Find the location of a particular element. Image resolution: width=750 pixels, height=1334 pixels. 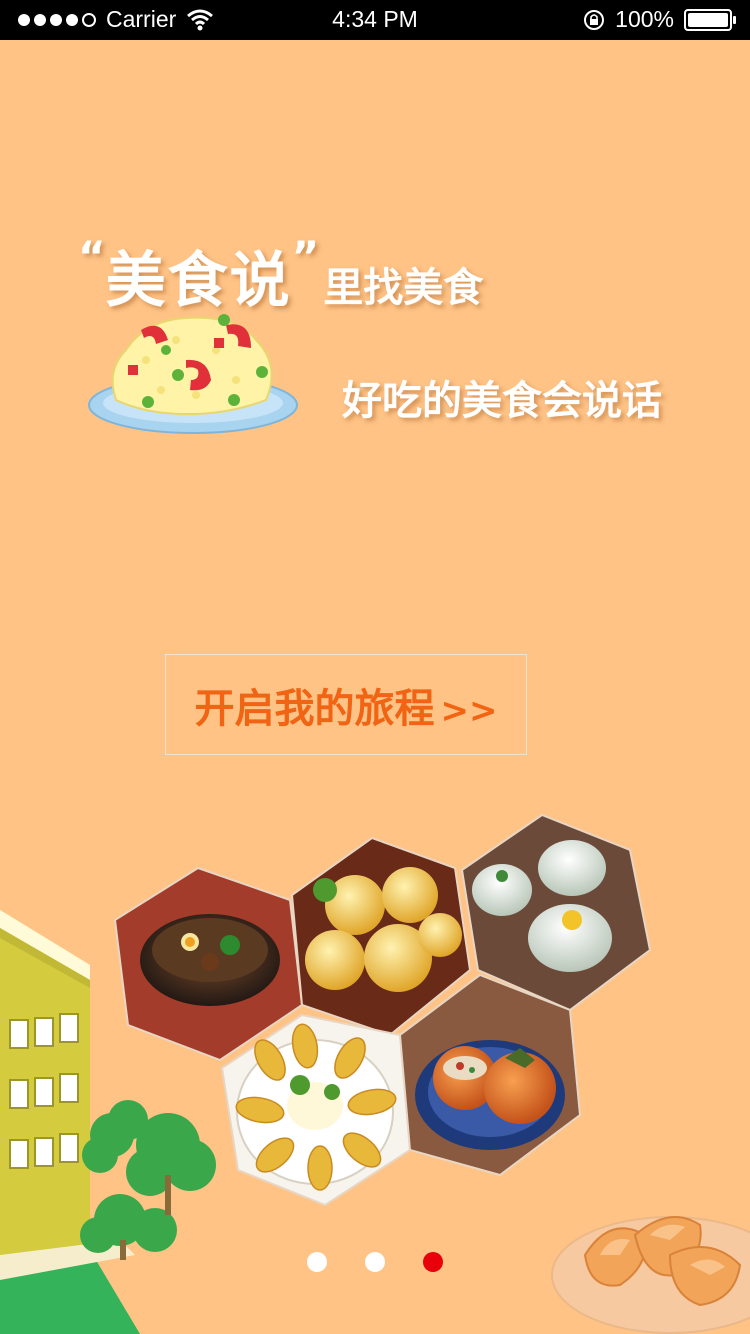

battery-percent: 100% is located at coordinates (644, 19).